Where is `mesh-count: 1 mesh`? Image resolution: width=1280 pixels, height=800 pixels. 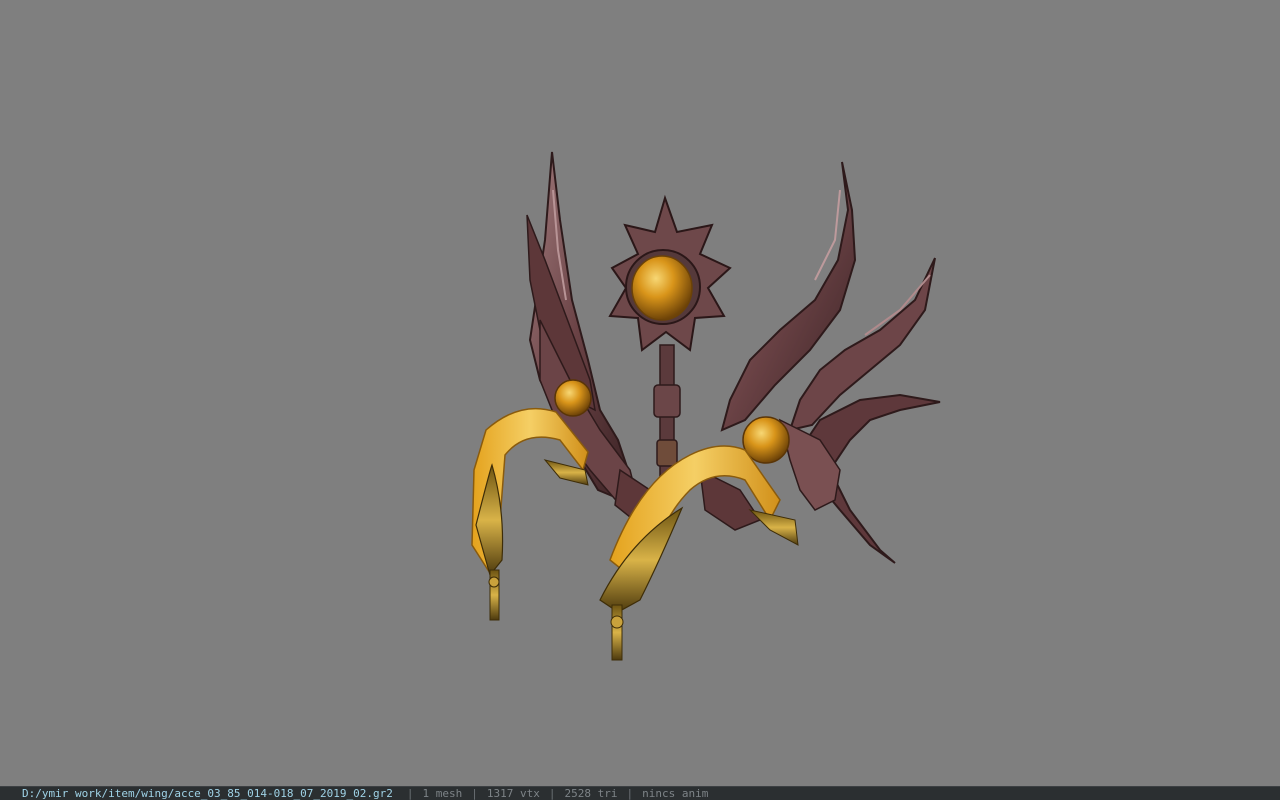
mesh-count: 1 mesh is located at coordinates (442, 793).